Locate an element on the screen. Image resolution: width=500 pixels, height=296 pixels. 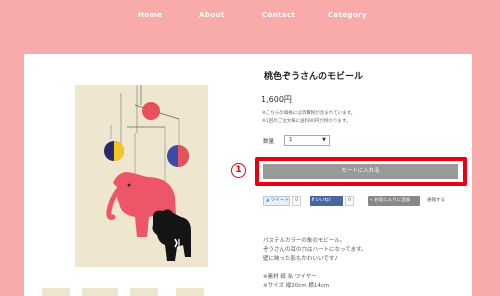
add-to-cart-button: カートに入れる is located at coordinates (360, 171).